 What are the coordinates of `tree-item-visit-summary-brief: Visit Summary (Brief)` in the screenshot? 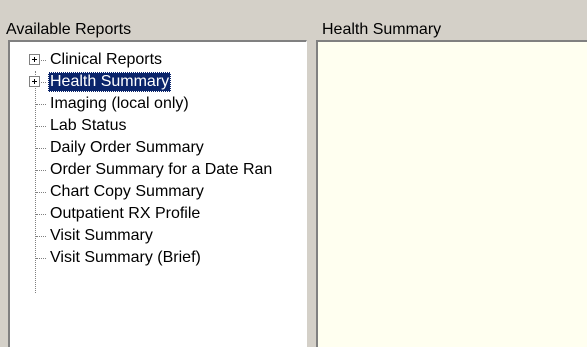 It's located at (158, 258).